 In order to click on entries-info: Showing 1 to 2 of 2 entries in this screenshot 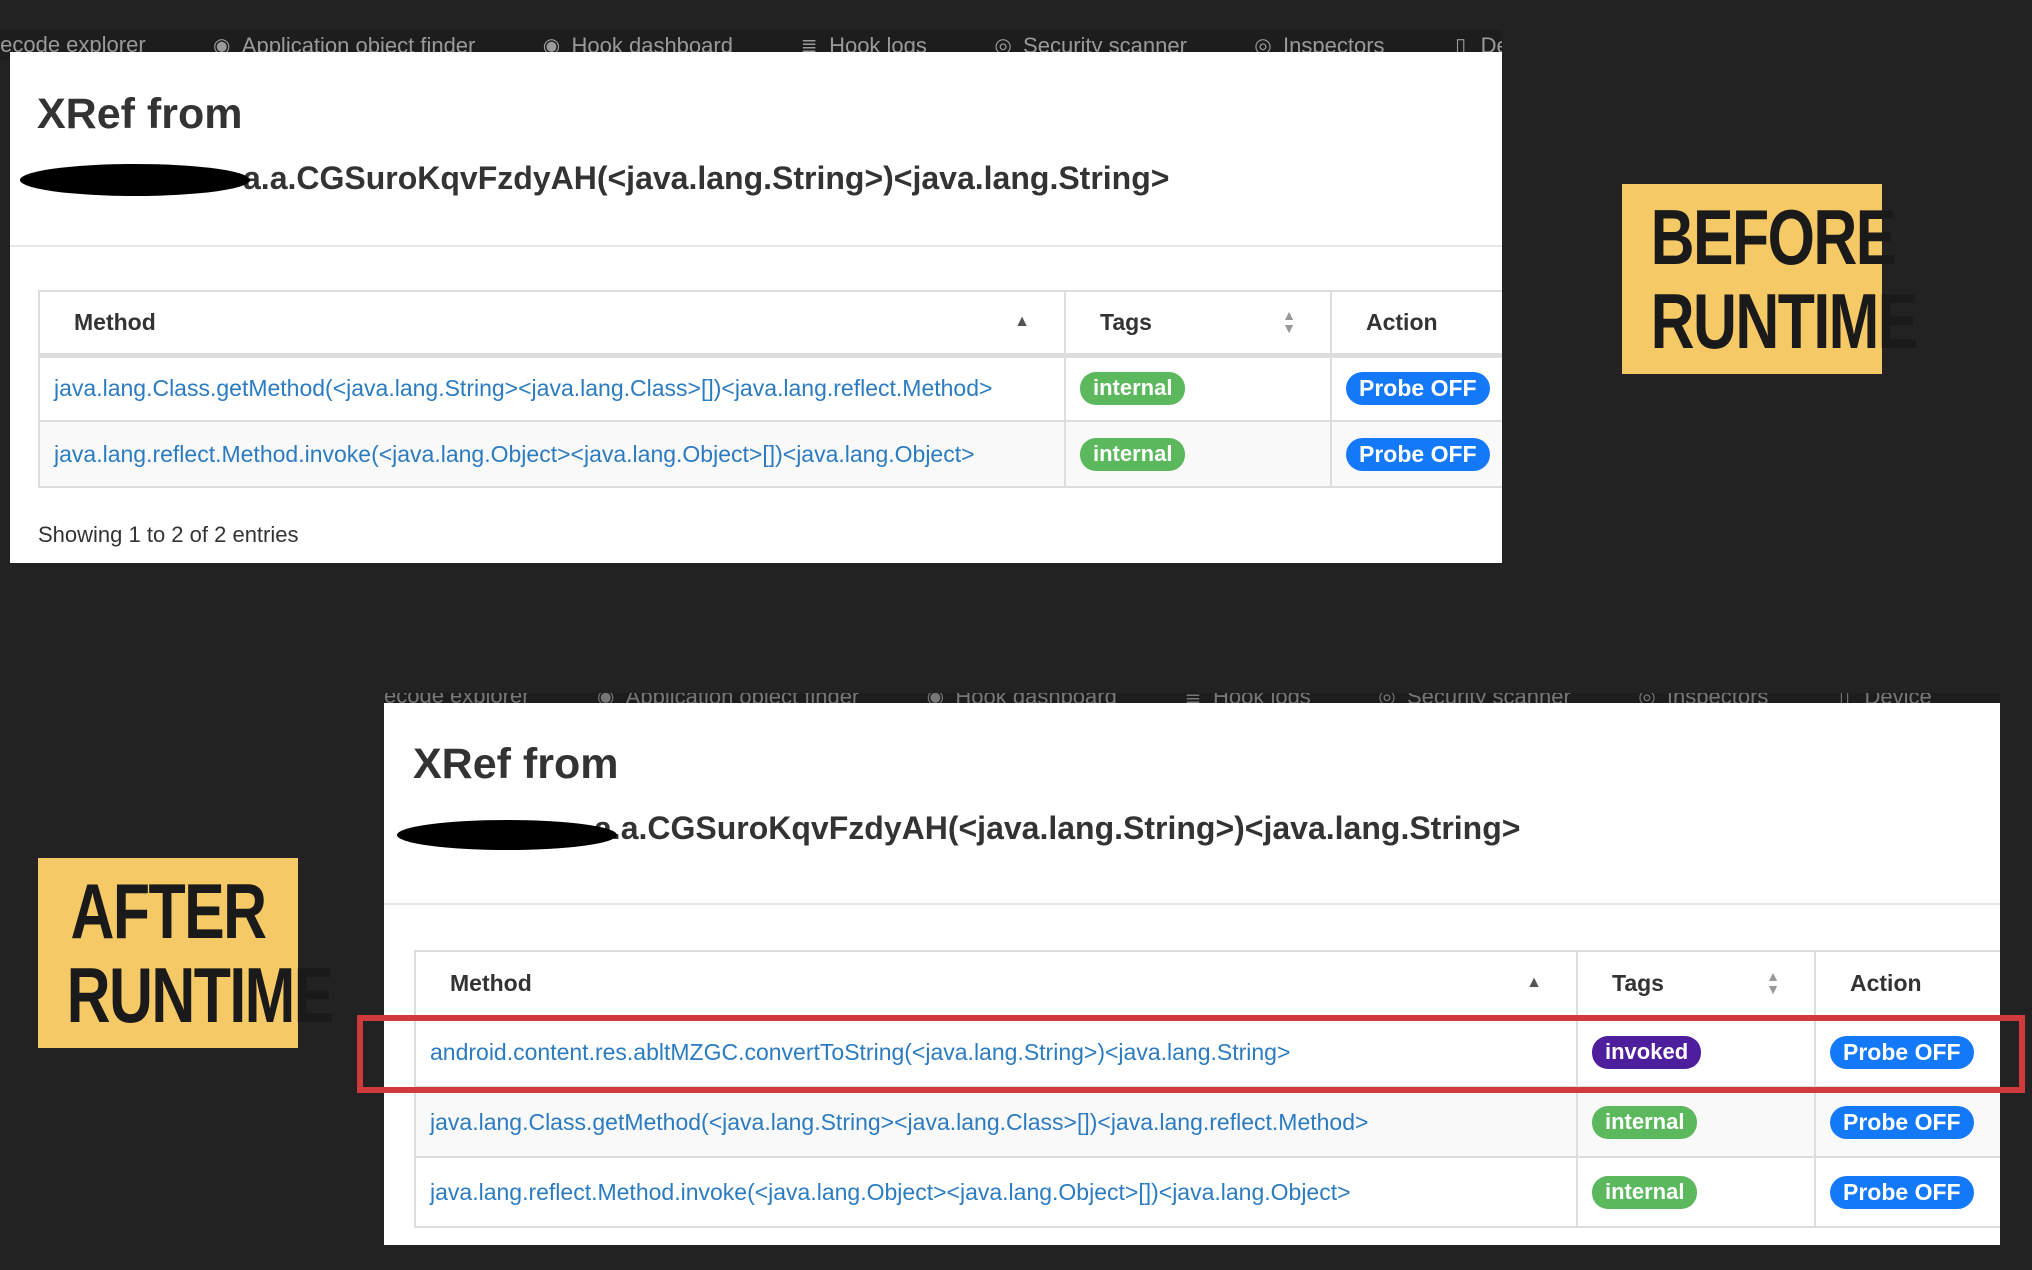, I will do `click(168, 534)`.